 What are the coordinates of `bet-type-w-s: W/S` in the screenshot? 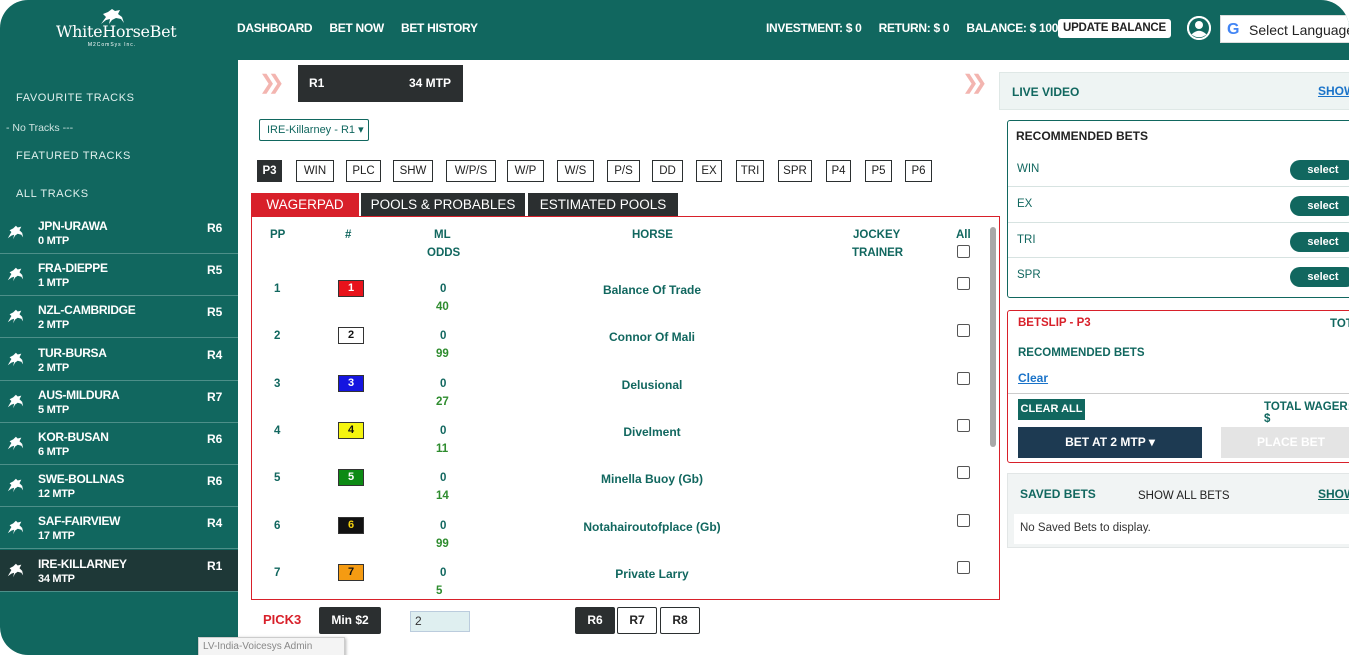 It's located at (575, 171).